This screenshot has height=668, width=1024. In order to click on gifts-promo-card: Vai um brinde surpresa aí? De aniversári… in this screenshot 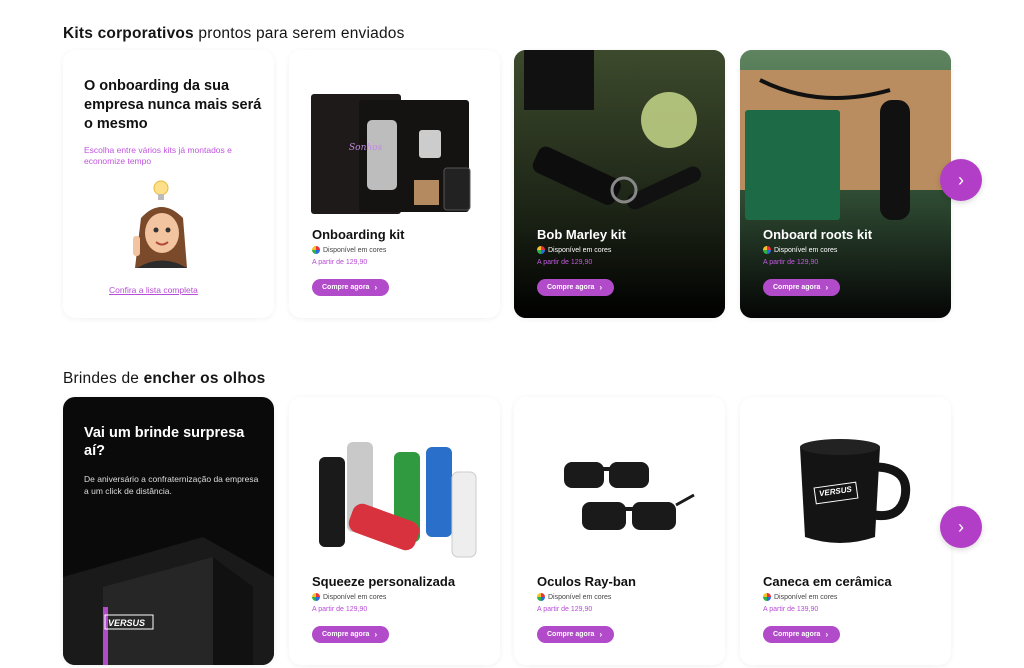, I will do `click(168, 531)`.